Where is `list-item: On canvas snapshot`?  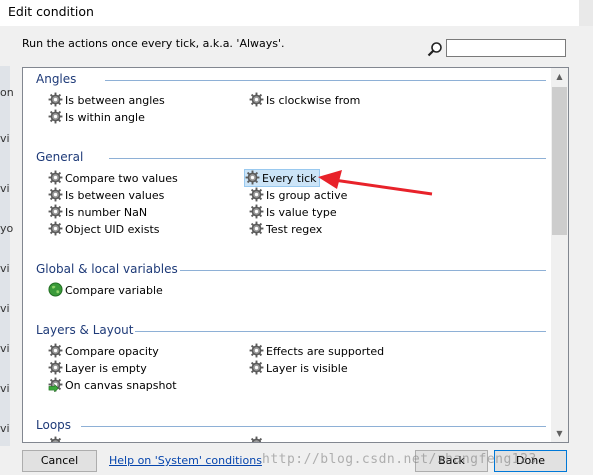 list-item: On canvas snapshot is located at coordinates (112, 385).